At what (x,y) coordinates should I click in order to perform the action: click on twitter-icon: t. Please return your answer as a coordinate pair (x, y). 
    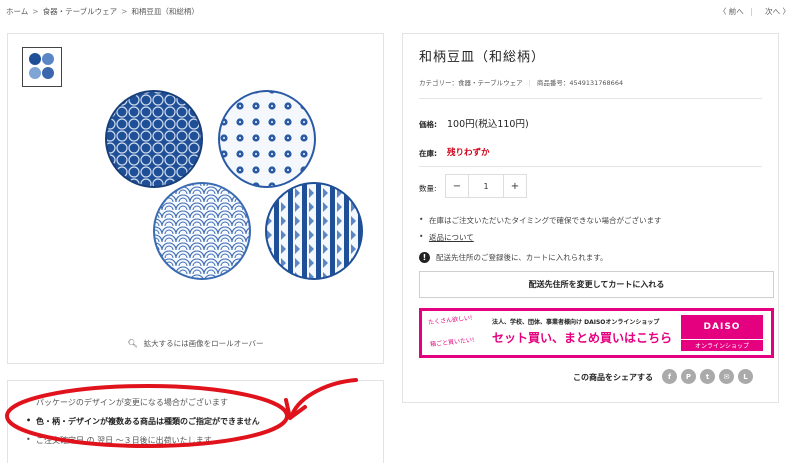
    Looking at the image, I should click on (707, 376).